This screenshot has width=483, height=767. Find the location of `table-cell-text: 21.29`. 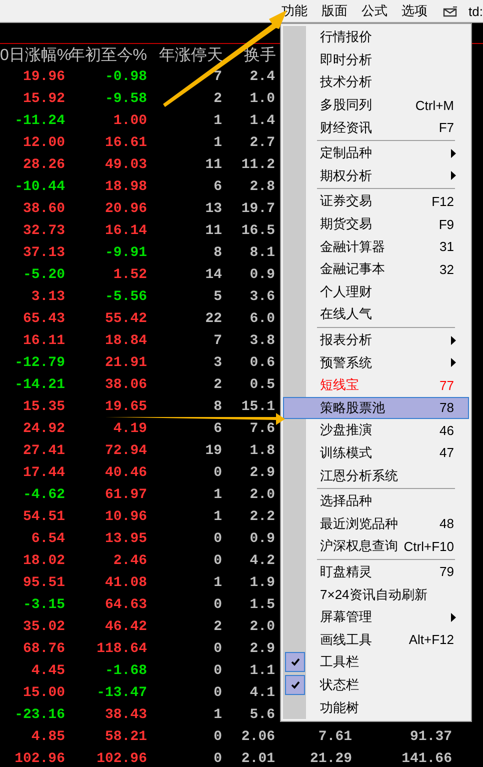

table-cell-text: 21.29 is located at coordinates (330, 759).